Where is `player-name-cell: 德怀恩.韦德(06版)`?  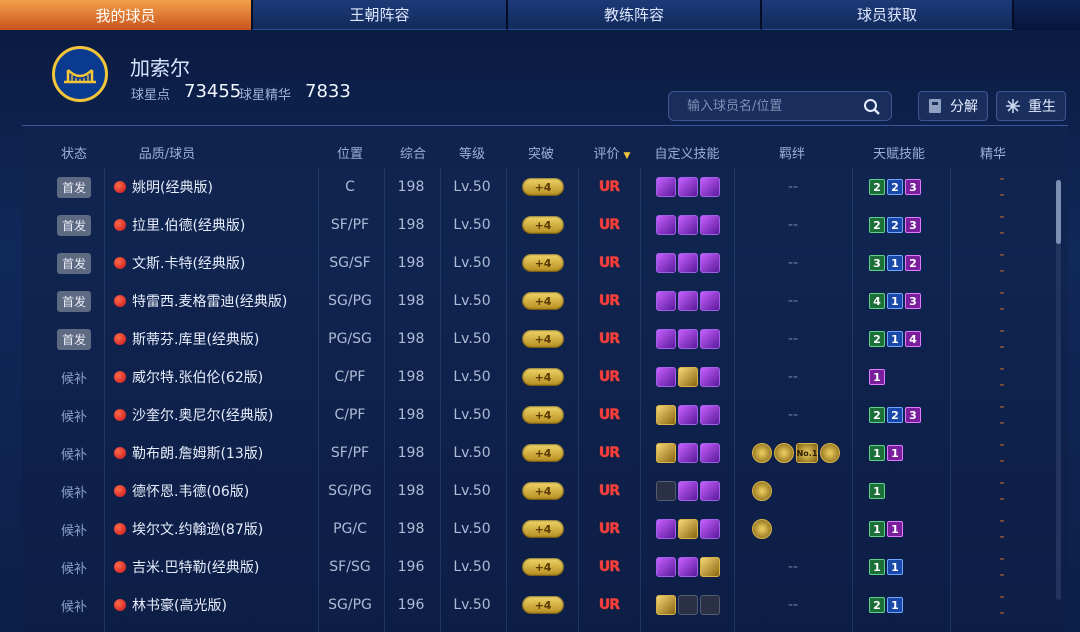 player-name-cell: 德怀恩.韦德(06版) is located at coordinates (181, 491).